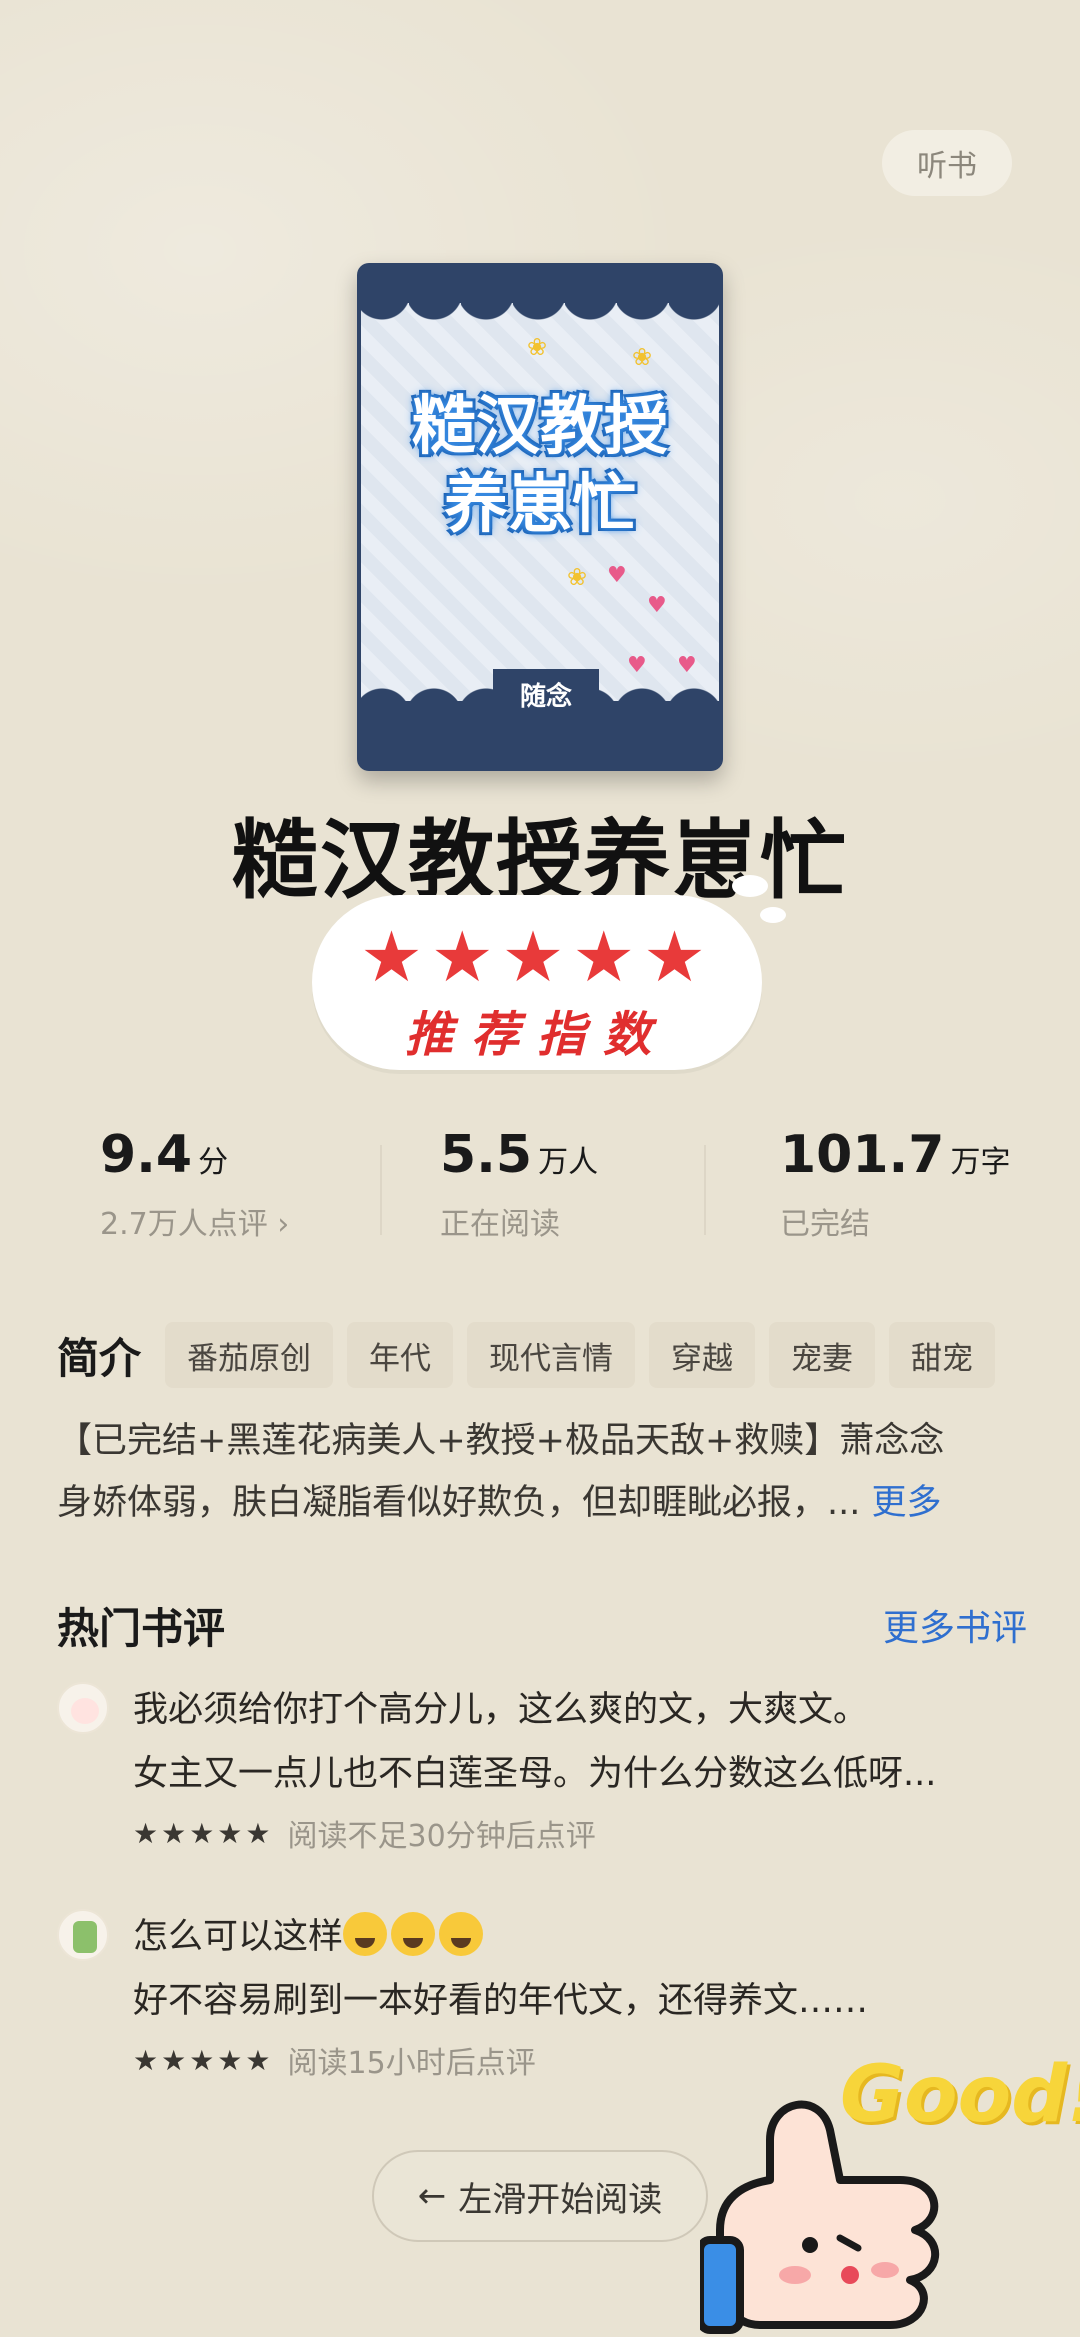 This screenshot has width=1080, height=2337. What do you see at coordinates (194, 1184) in the screenshot?
I see `stat-score: 9.4 分 2.7万人点评 ›` at bounding box center [194, 1184].